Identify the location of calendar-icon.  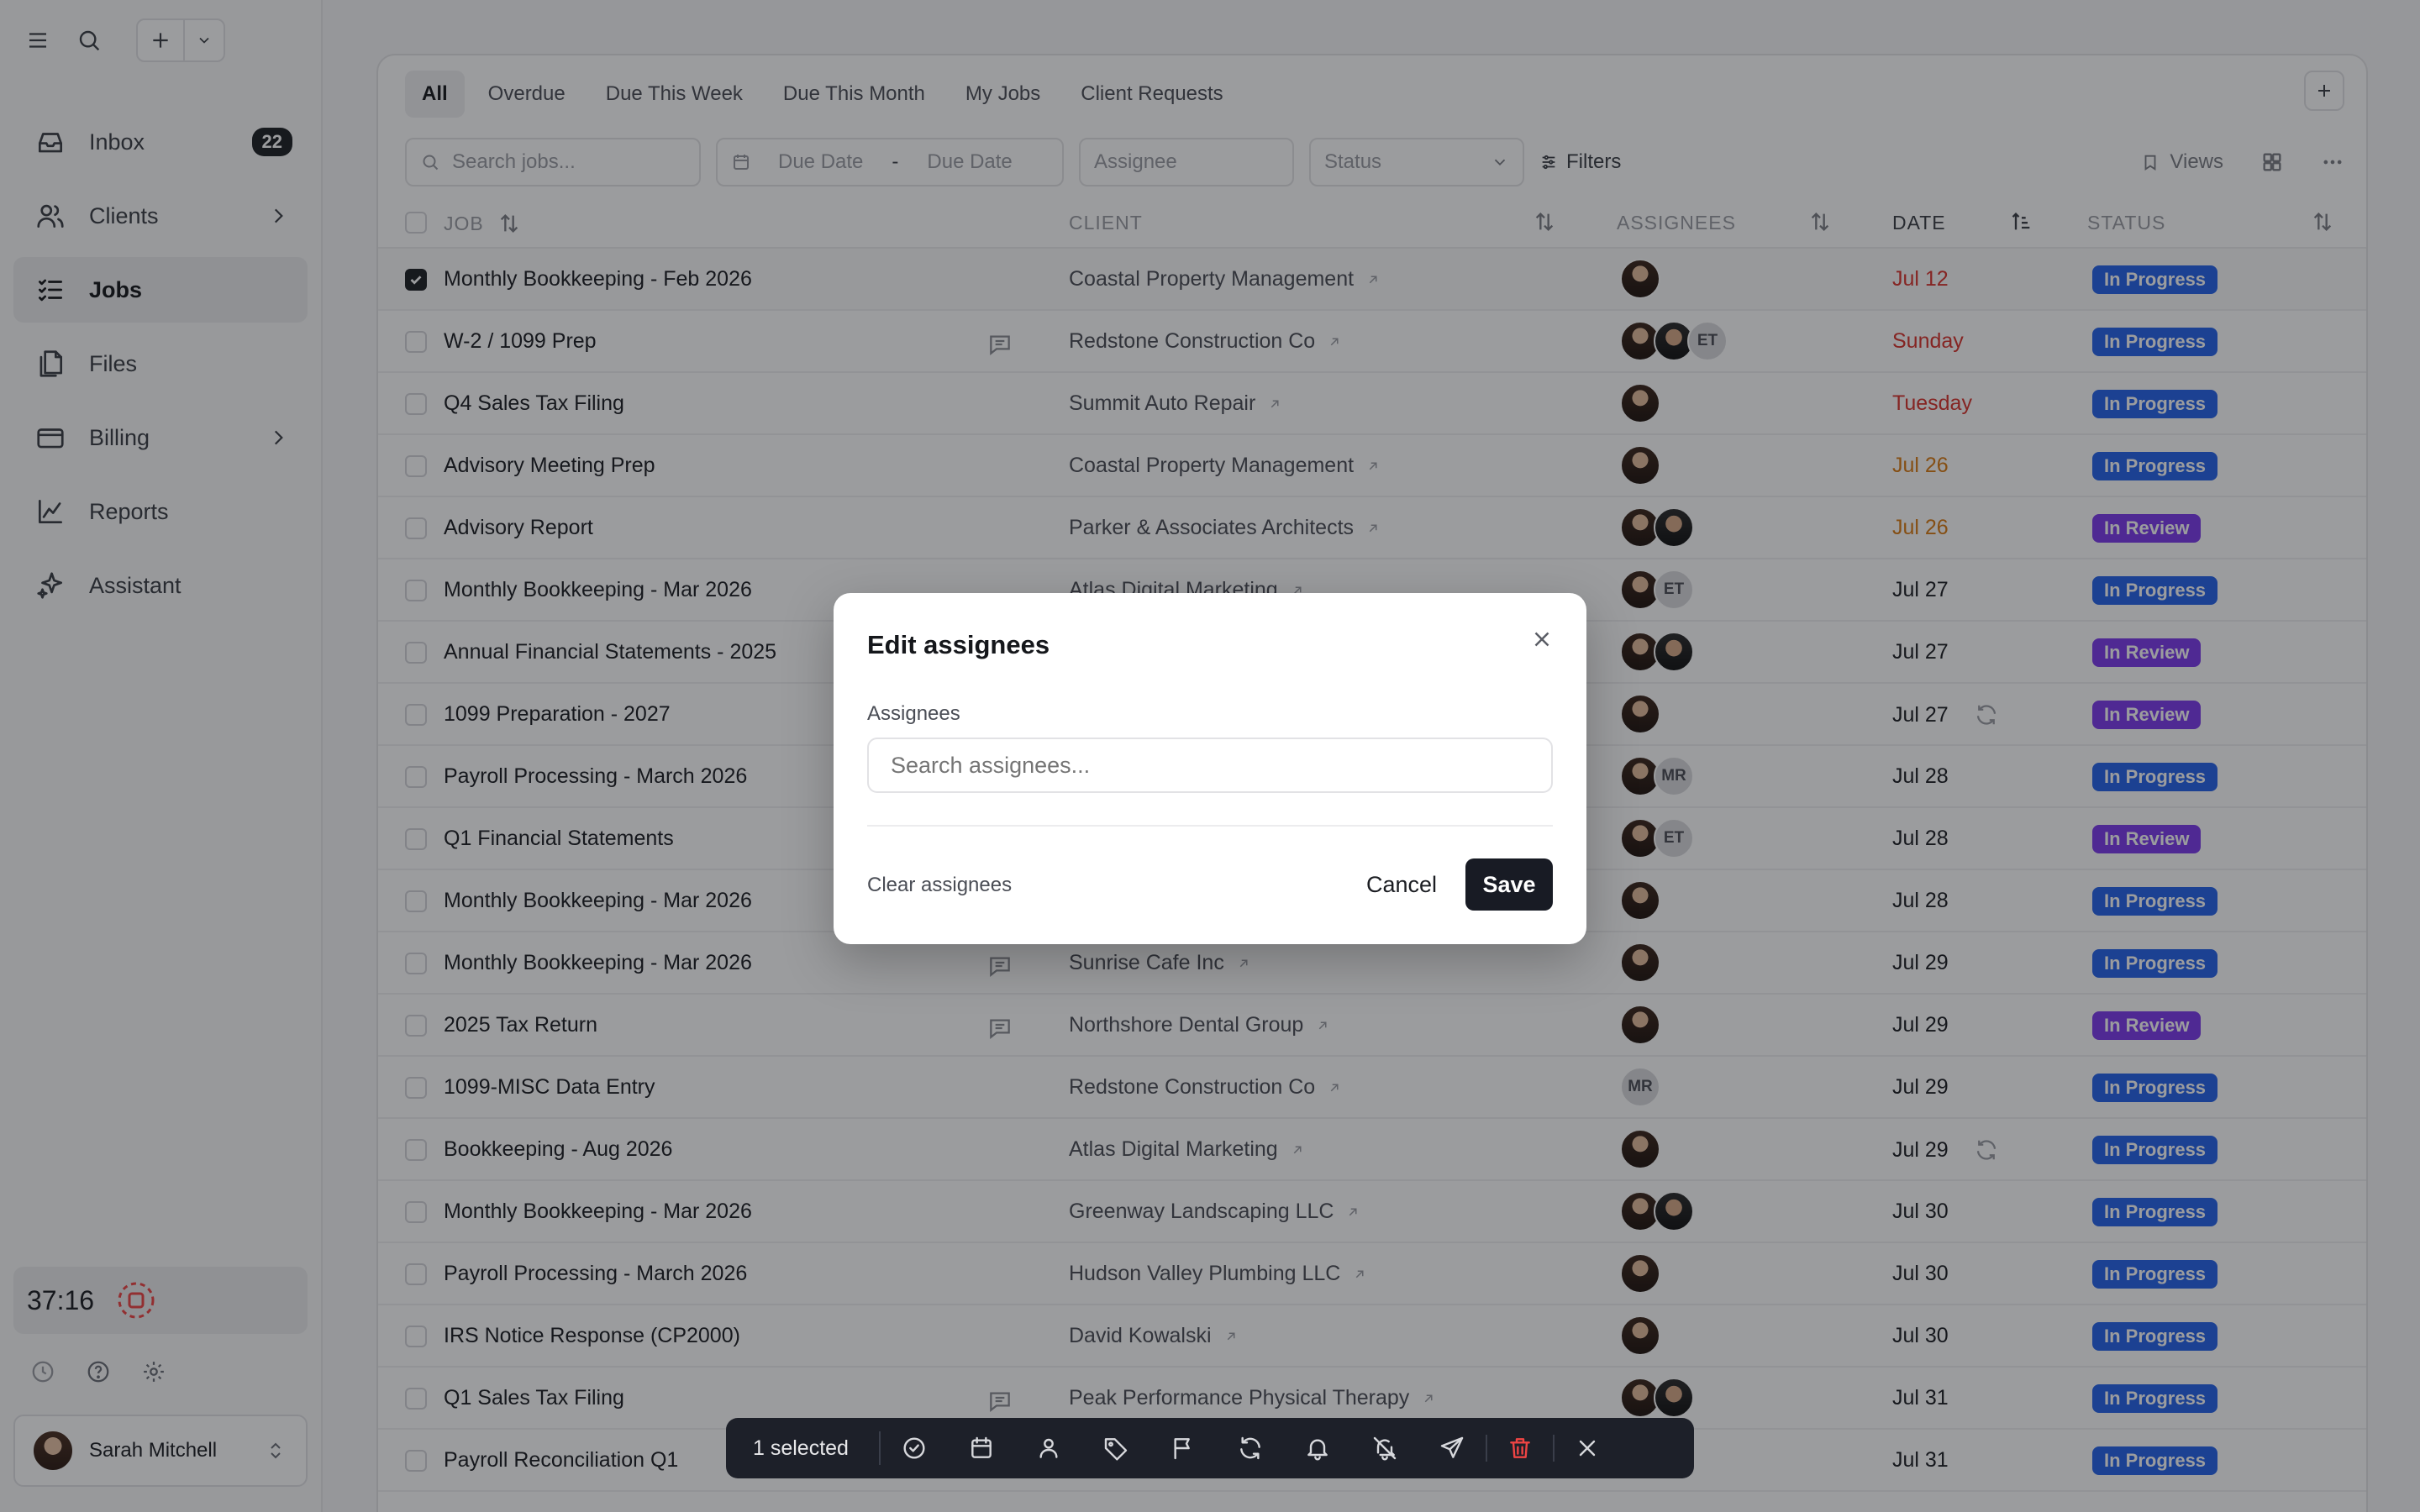
(982, 1448).